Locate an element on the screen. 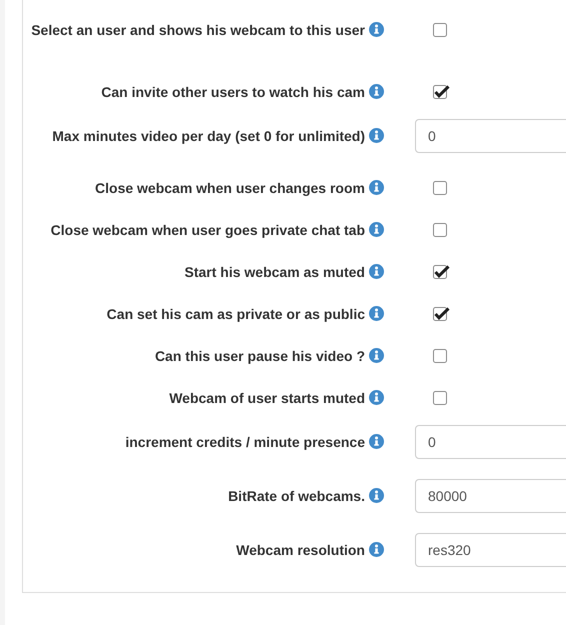 The image size is (566, 625). setting-label: Can invite other users to watch his cam is located at coordinates (233, 92).